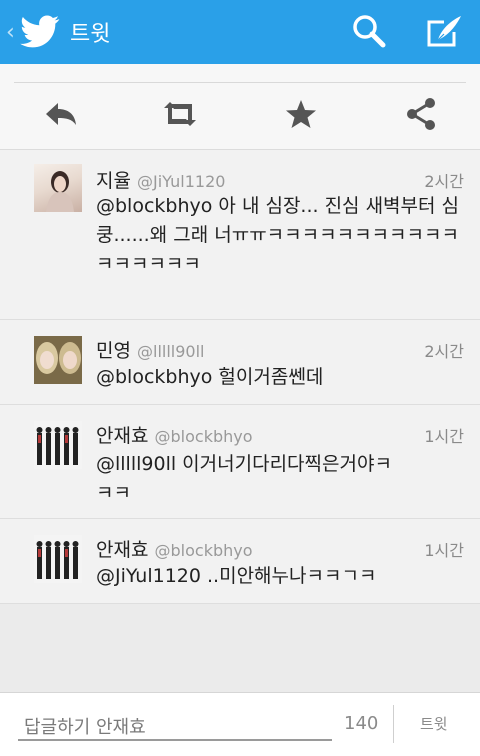  I want to click on twitter-bird-icon, so click(40, 32).